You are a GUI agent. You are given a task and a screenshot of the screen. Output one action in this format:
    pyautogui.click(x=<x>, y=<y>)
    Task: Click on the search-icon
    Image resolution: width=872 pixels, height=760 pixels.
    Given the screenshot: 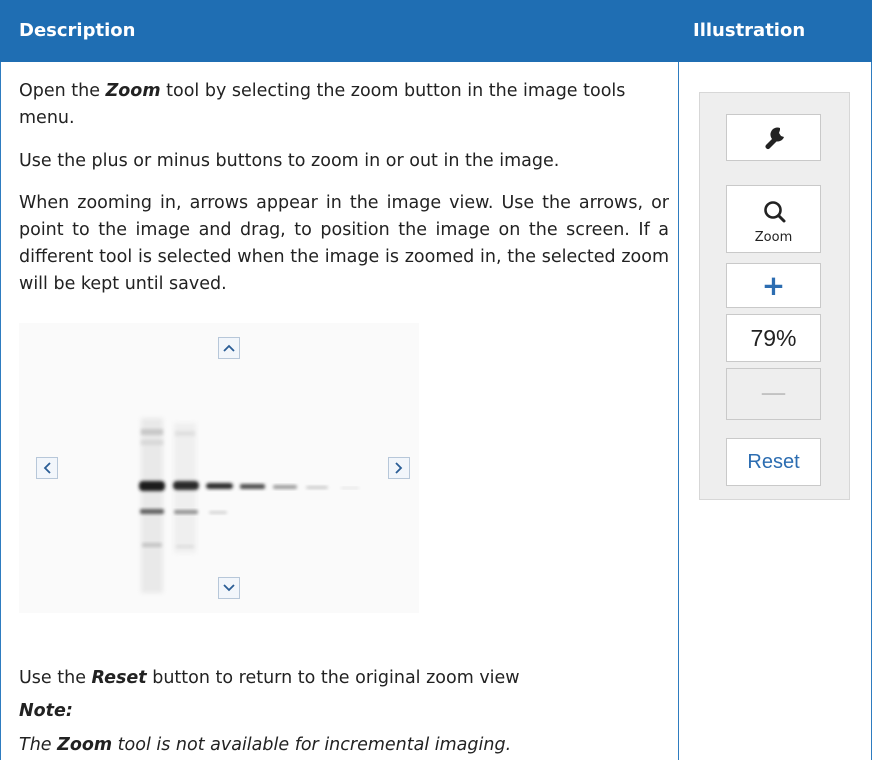 What is the action you would take?
    pyautogui.click(x=775, y=212)
    